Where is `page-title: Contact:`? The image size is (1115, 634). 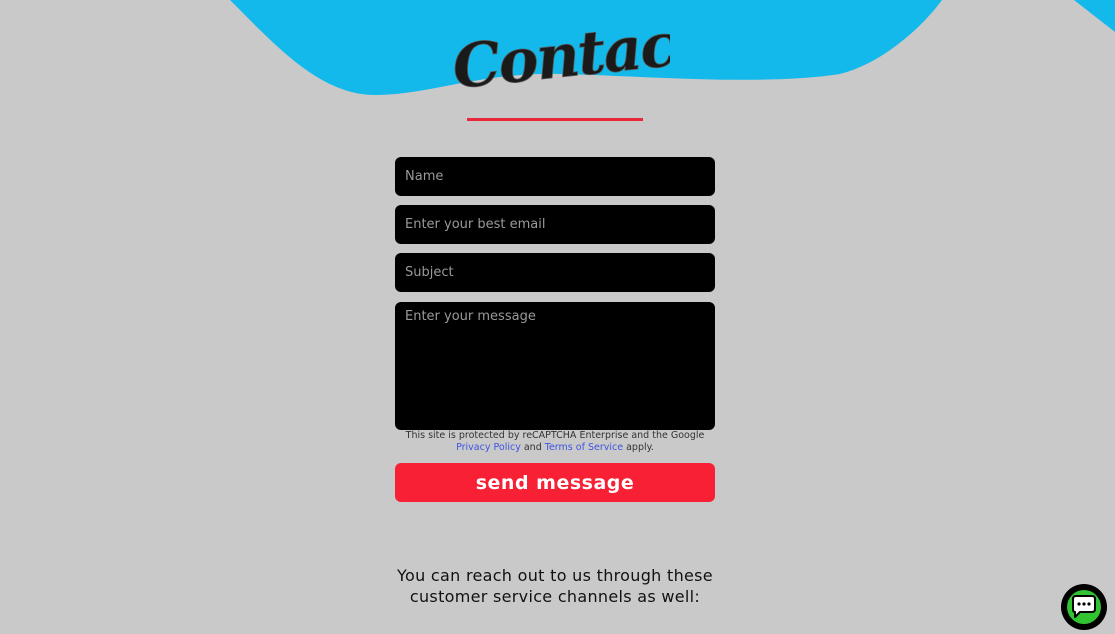 page-title: Contact: is located at coordinates (559, 50).